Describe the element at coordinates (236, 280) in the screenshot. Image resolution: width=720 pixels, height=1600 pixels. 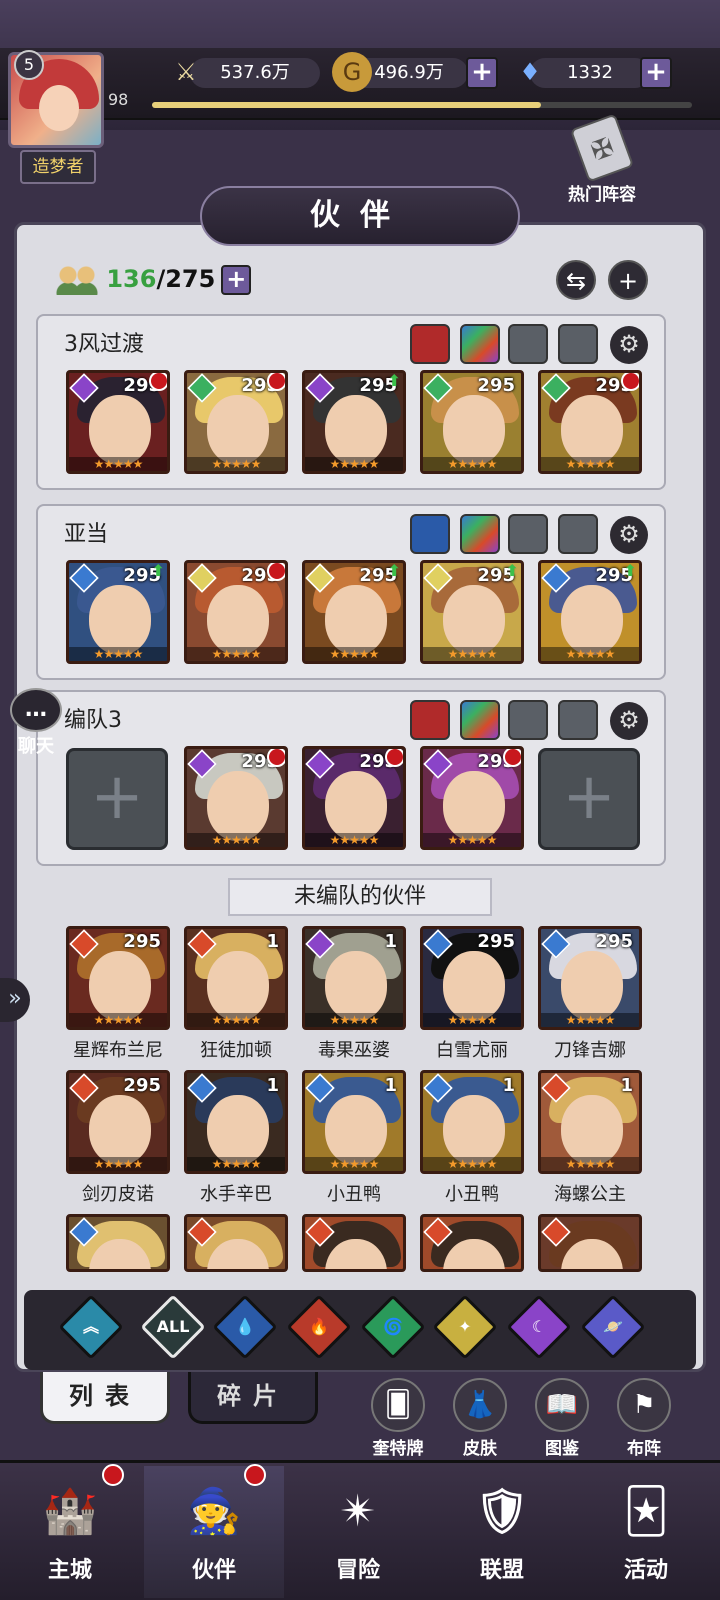
I see `expand-roster-button: +` at that location.